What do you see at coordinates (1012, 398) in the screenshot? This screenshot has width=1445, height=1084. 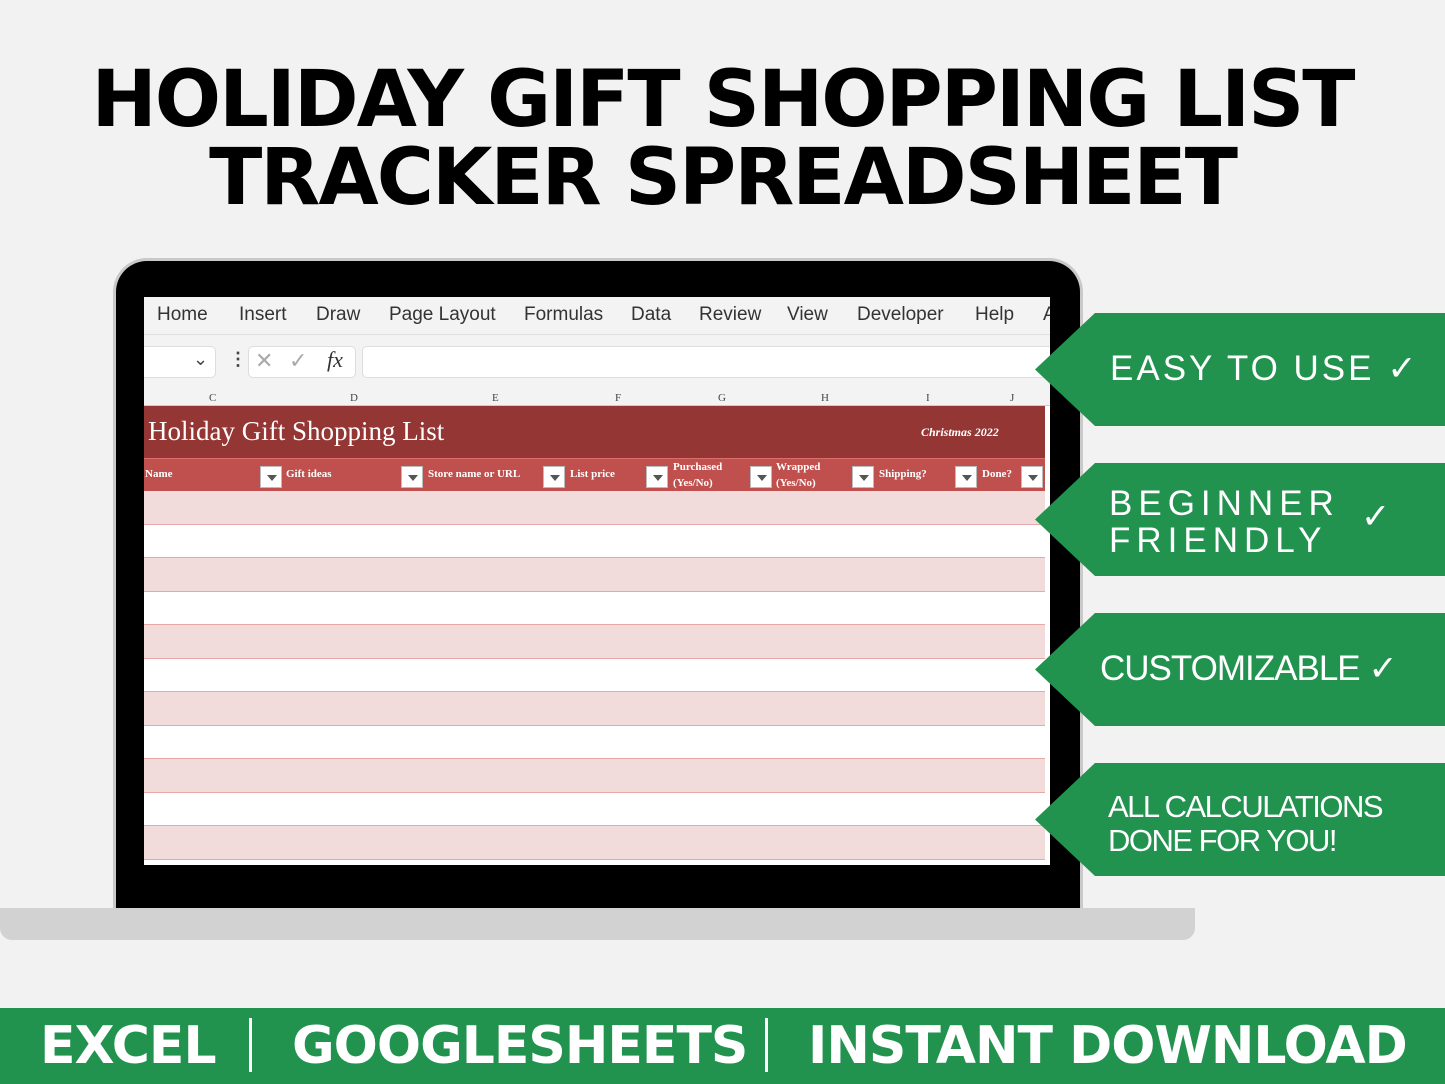 I see `column-header-j: J` at bounding box center [1012, 398].